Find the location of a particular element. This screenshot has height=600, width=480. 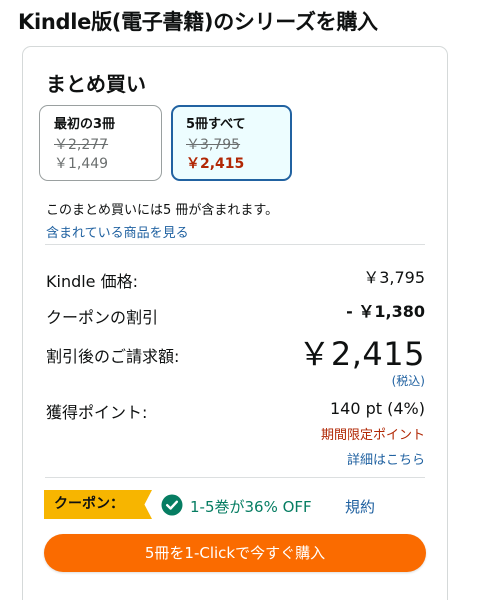

coupon-badge: クーポン： is located at coordinates (98, 504).